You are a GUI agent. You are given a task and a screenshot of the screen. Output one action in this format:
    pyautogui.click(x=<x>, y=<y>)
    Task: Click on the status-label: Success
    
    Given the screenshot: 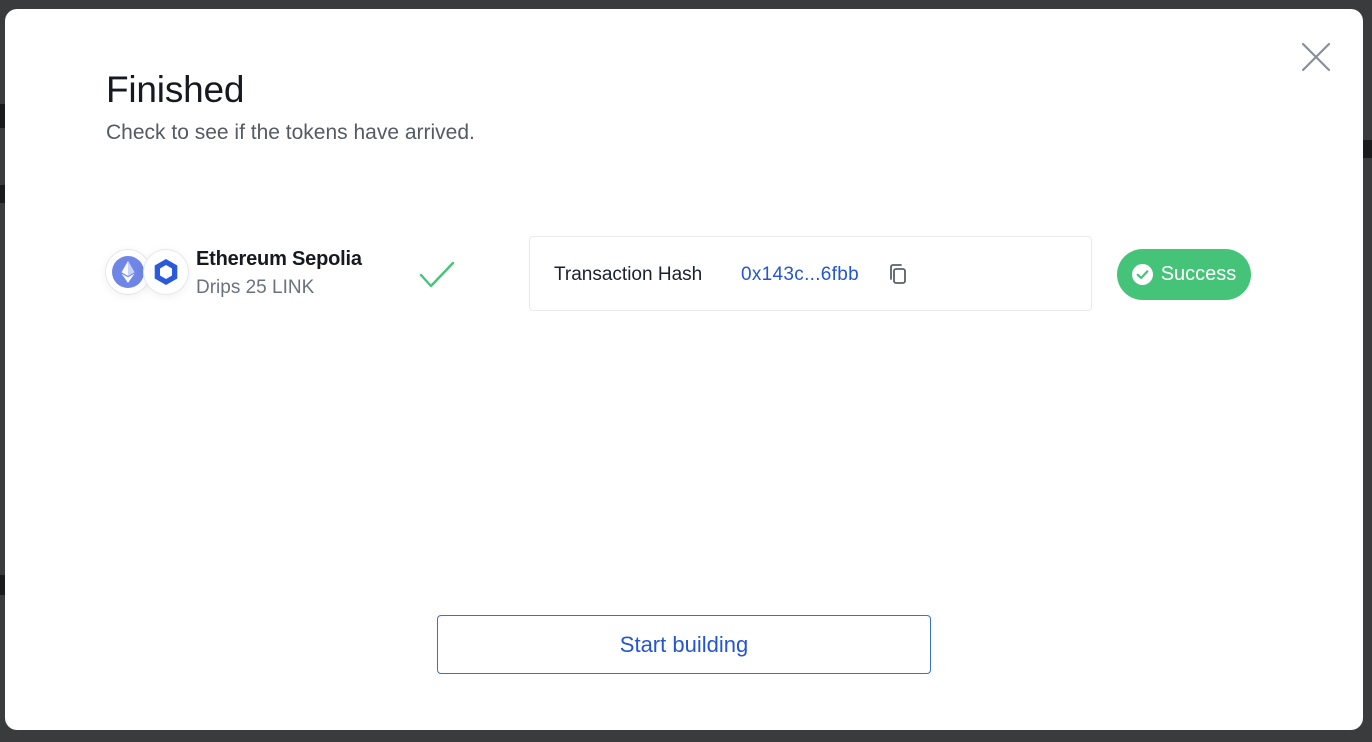 What is the action you would take?
    pyautogui.click(x=1198, y=274)
    